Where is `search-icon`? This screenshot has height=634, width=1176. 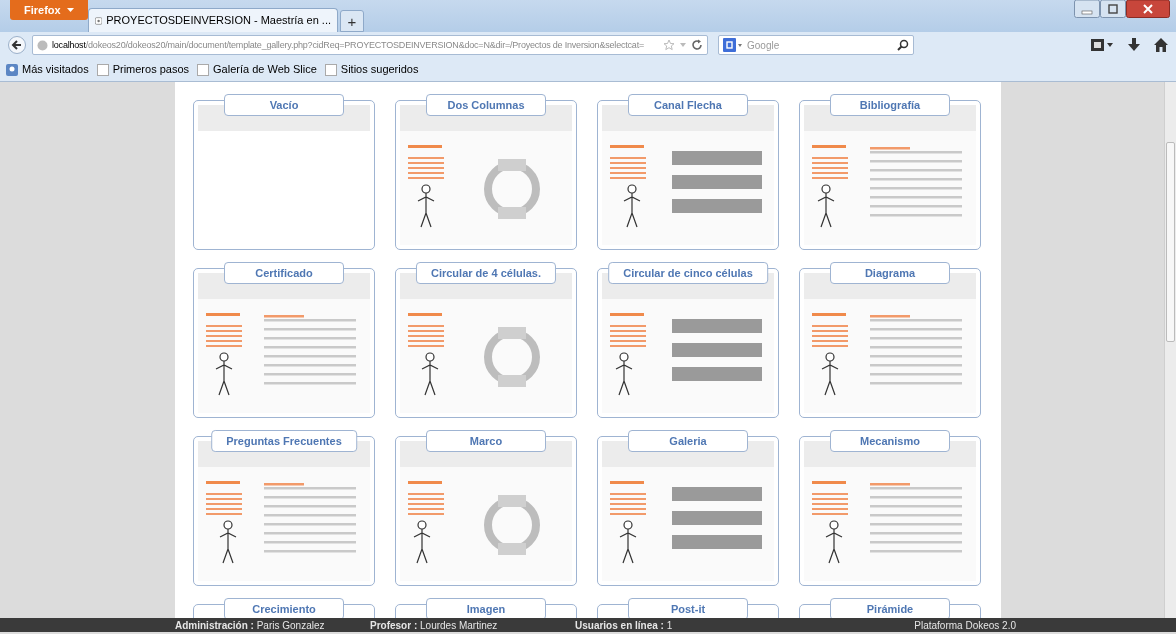
search-icon is located at coordinates (903, 45).